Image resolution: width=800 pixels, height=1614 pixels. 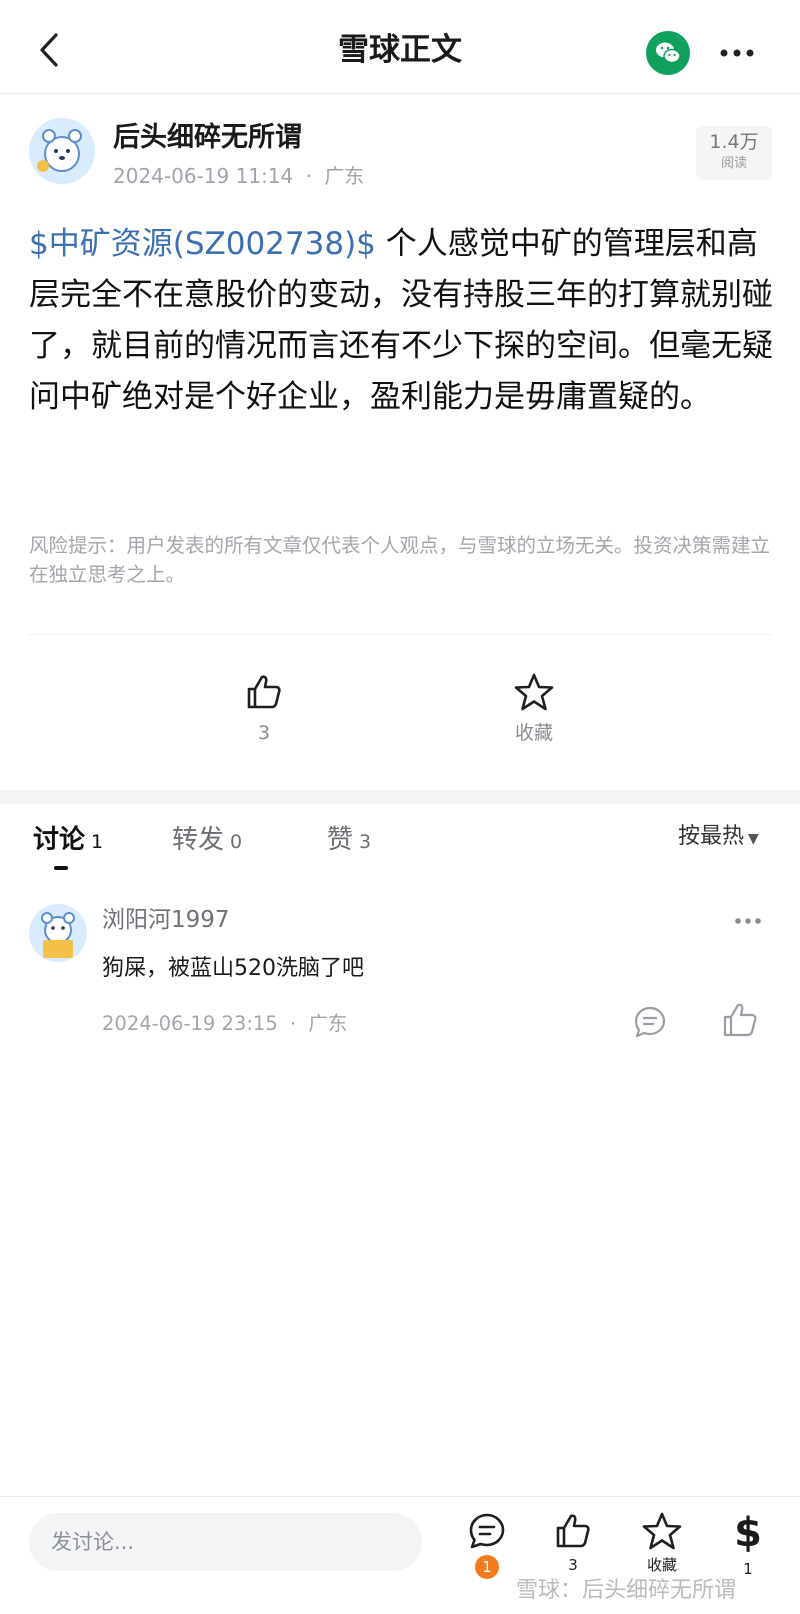 I want to click on like-button: 3, so click(x=264, y=709).